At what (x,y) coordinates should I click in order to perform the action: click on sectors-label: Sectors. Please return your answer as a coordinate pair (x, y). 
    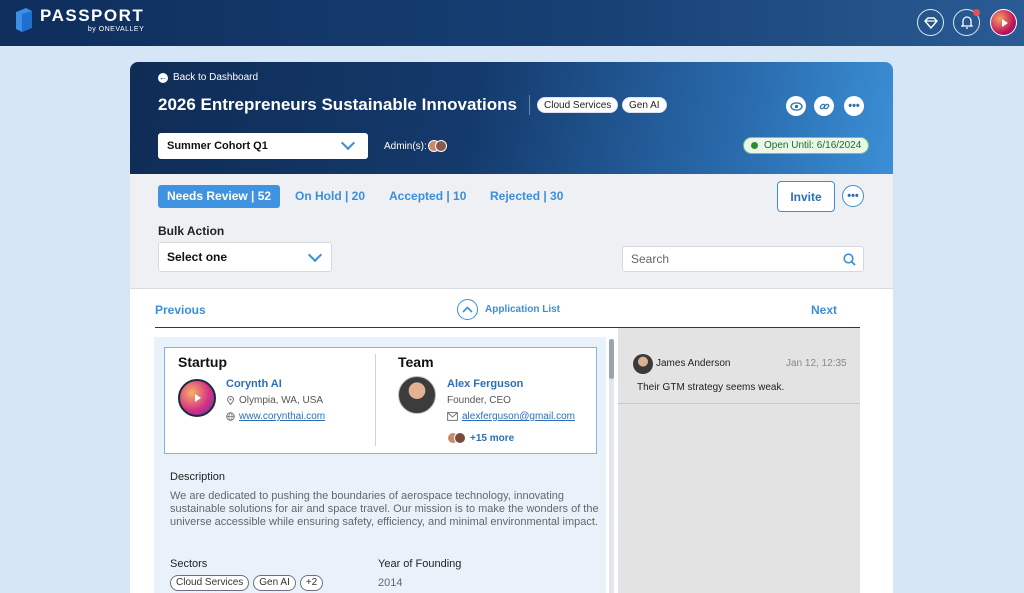
    Looking at the image, I should click on (189, 564).